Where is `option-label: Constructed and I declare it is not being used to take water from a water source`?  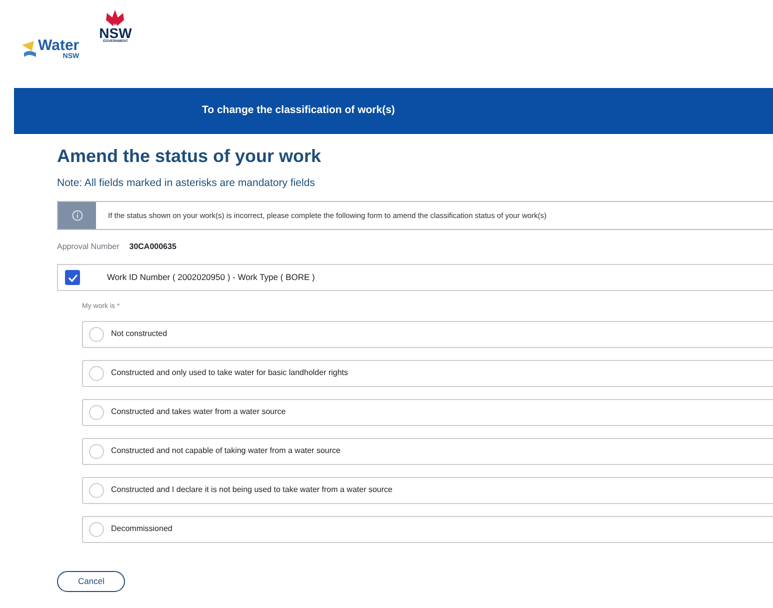
option-label: Constructed and I declare it is not being used to take water from a water source is located at coordinates (251, 490).